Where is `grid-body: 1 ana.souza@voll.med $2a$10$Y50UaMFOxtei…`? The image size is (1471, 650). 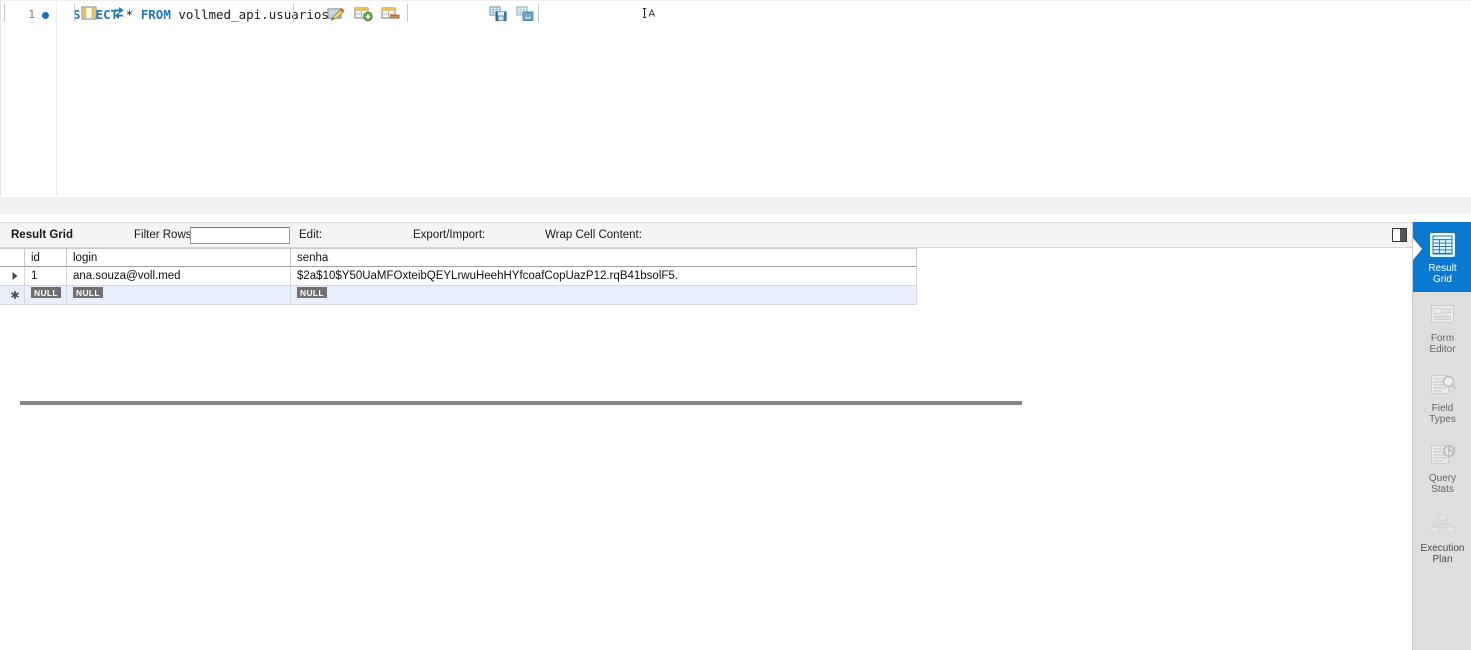 grid-body: 1 ana.souza@voll.med $2a$10$Y50UaMFOxtei… is located at coordinates (458, 286).